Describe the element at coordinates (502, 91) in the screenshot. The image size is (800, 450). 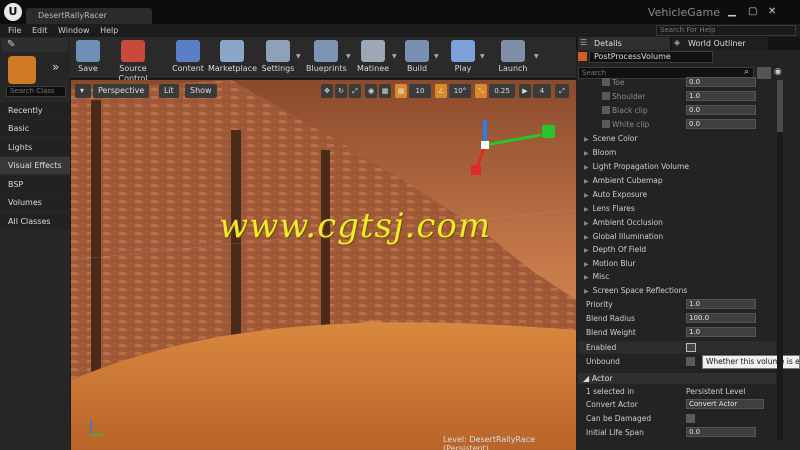
I see `scale-snap-value: 0.25` at that location.